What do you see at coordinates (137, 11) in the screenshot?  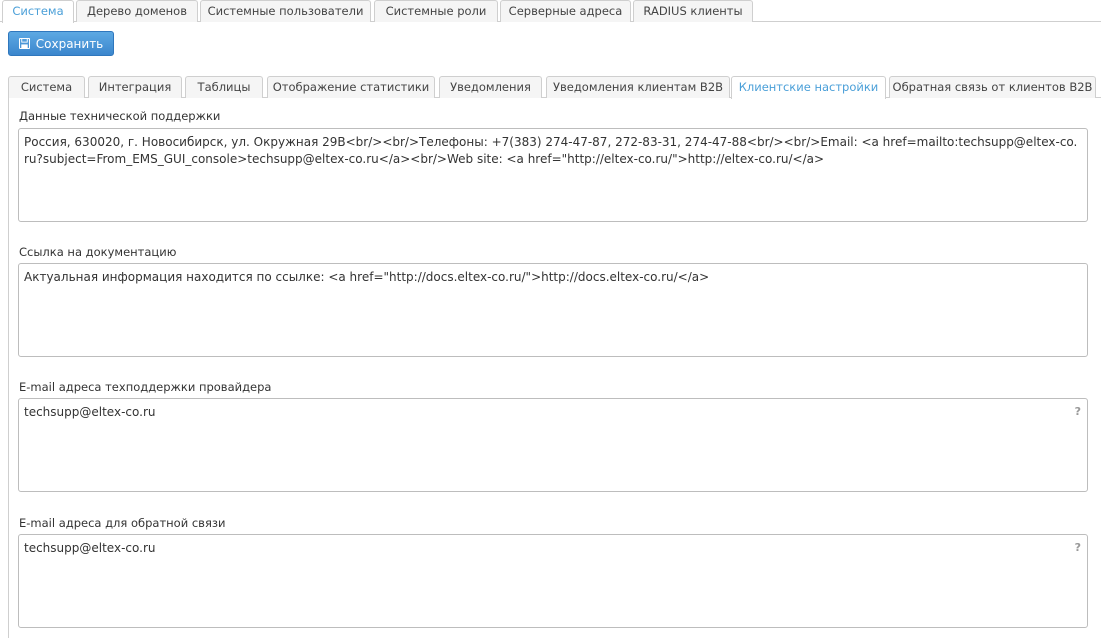 I see `tab-domain-tree: Дерево доменов` at bounding box center [137, 11].